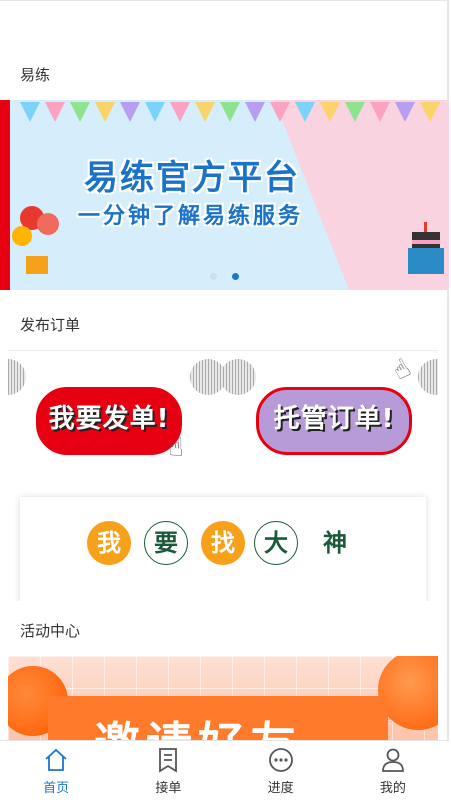 This screenshot has width=451, height=804. Describe the element at coordinates (166, 543) in the screenshot. I see `find-master-char: 要` at that location.